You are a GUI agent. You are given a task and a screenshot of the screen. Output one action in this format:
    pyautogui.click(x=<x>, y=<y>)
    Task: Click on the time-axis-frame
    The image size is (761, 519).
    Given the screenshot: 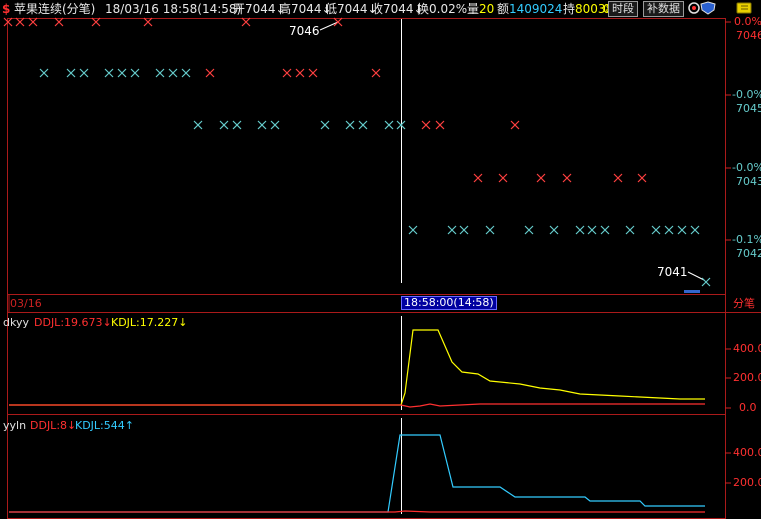 What is the action you would take?
    pyautogui.click(x=366, y=303)
    